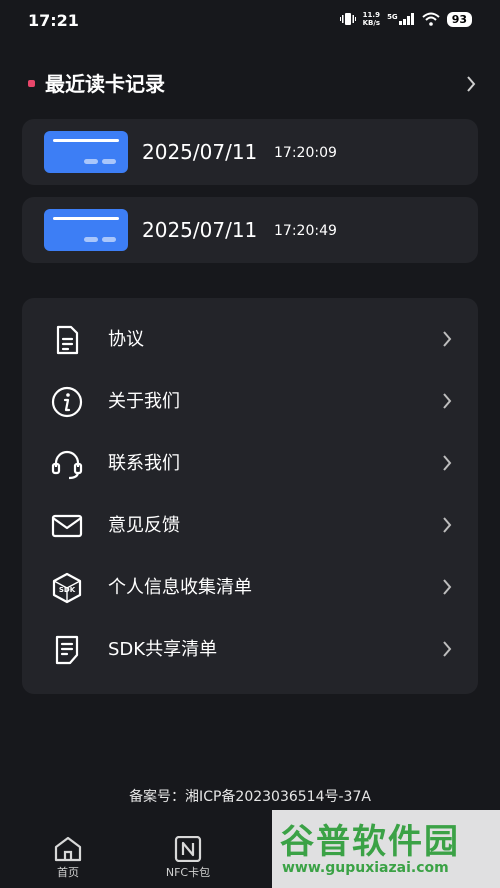  What do you see at coordinates (392, 17) in the screenshot?
I see `network-type: 5G` at bounding box center [392, 17].